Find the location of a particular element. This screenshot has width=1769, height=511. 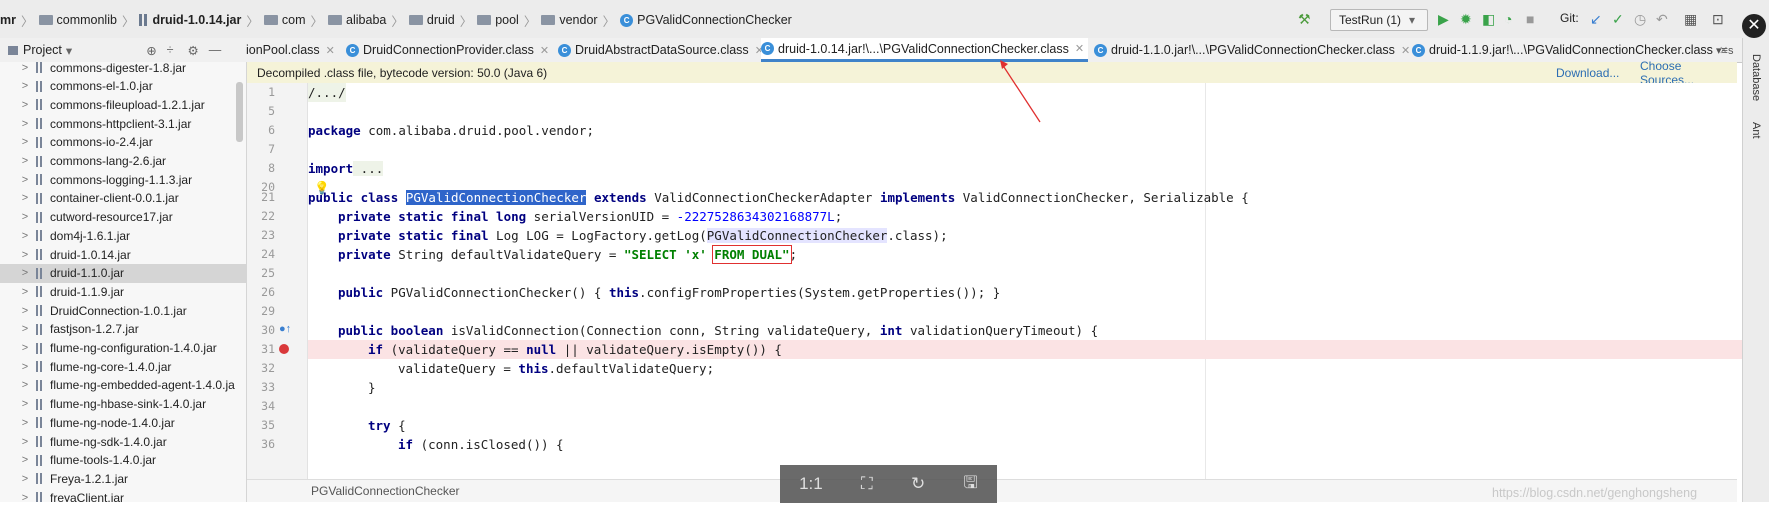

sidebar-item: > flume-ng-configuration-1.4.0.jar is located at coordinates (123, 348).